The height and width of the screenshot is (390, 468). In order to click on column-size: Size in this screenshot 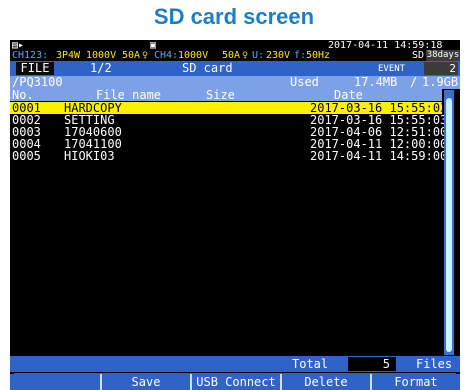, I will do `click(220, 95)`.